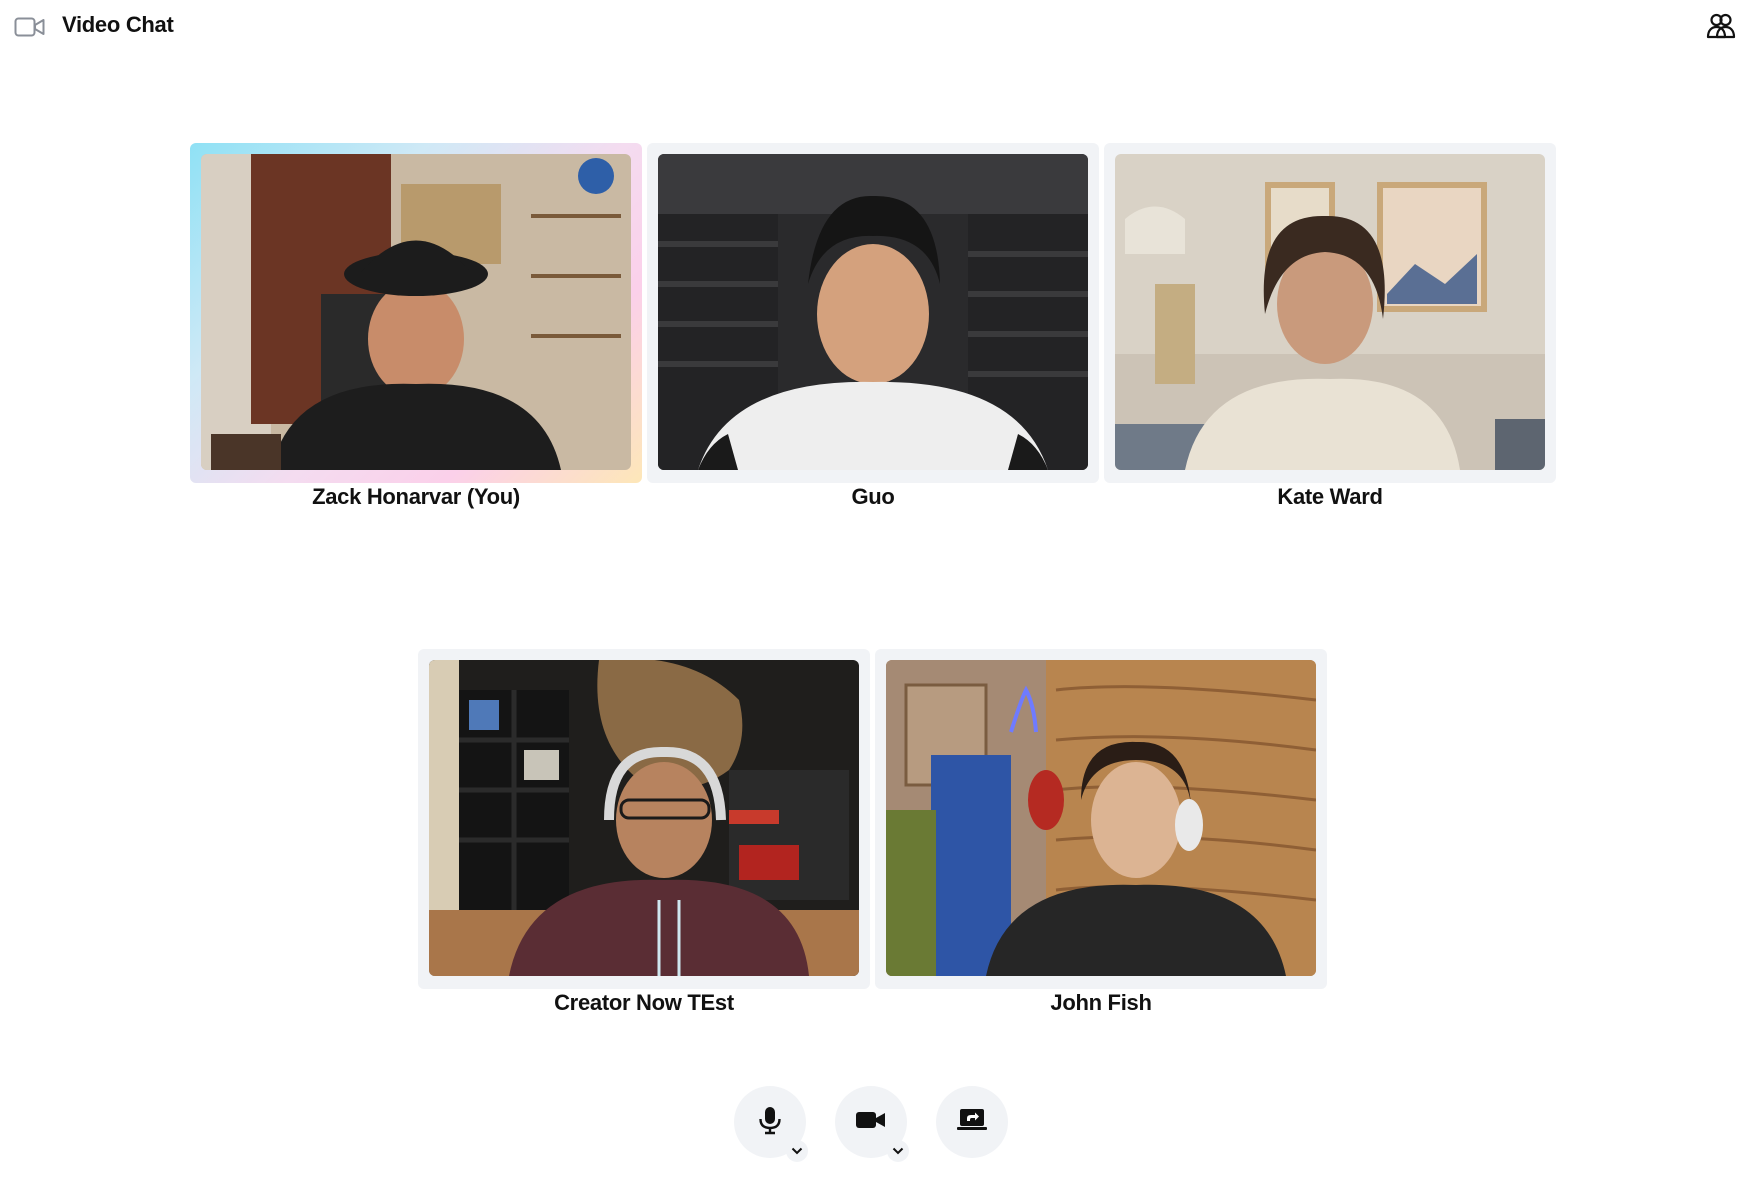 The width and height of the screenshot is (1749, 1179). What do you see at coordinates (1330, 496) in the screenshot?
I see `participant-name: Kate Ward` at bounding box center [1330, 496].